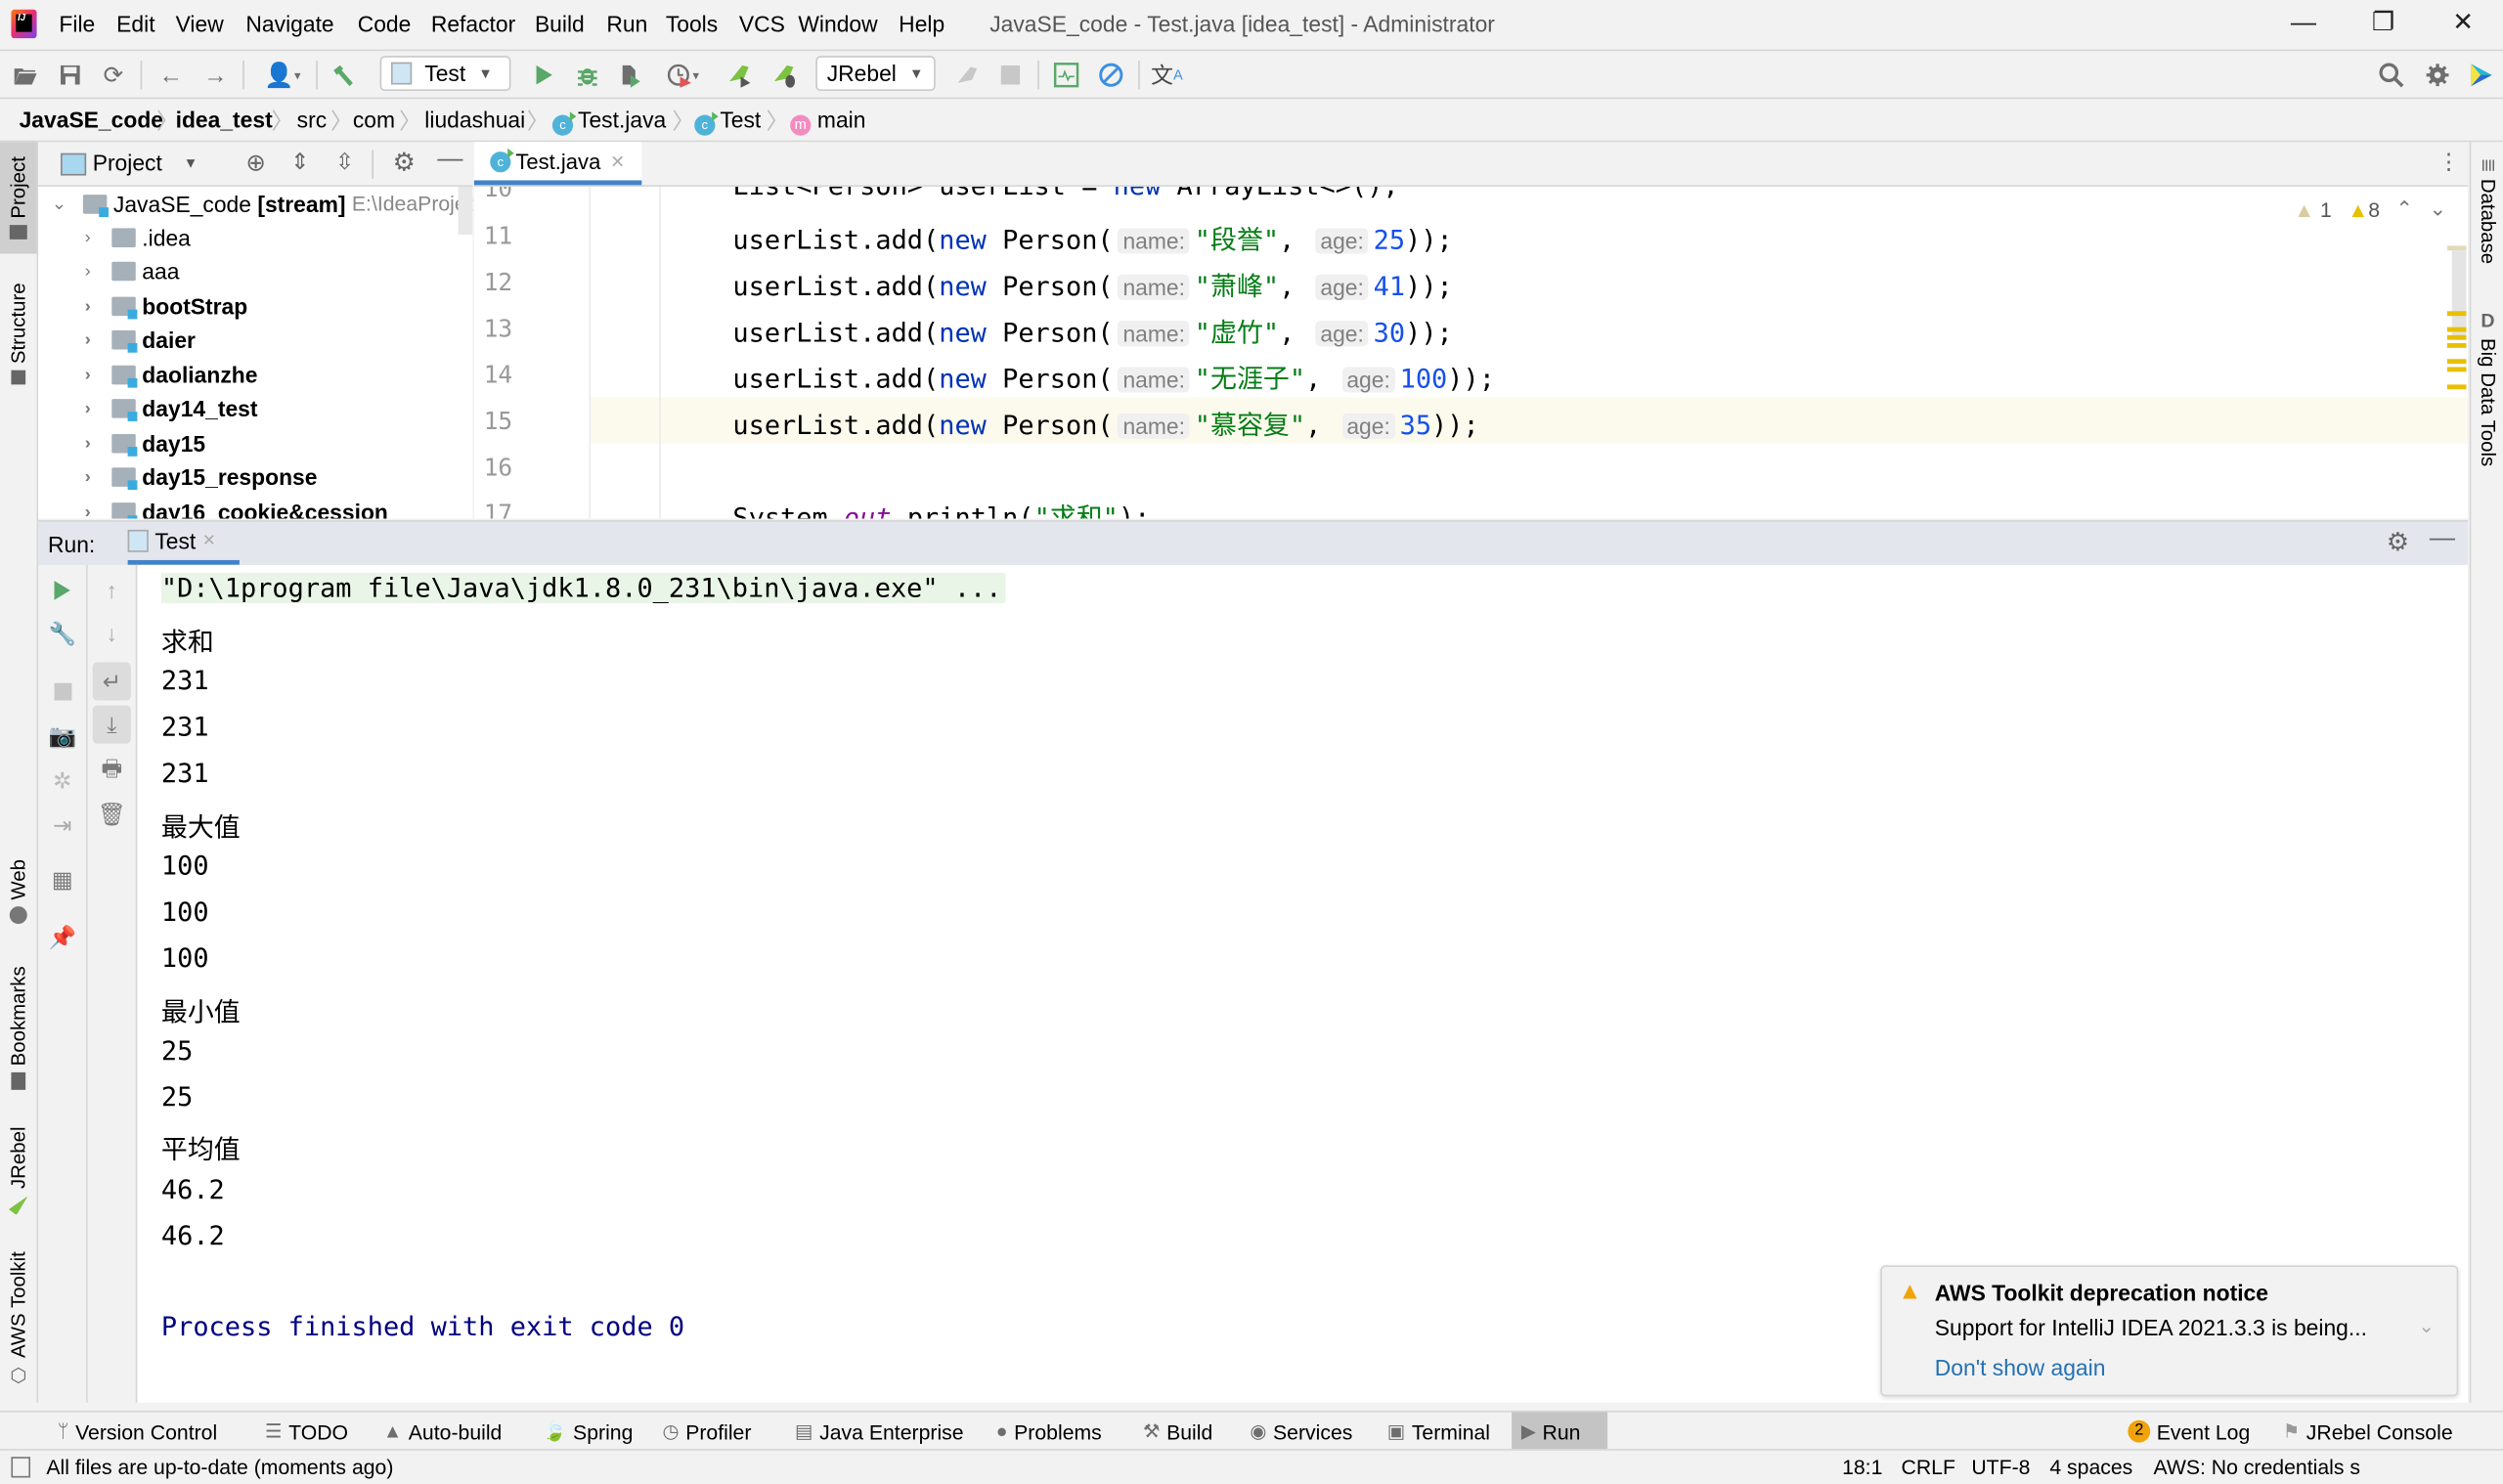 This screenshot has width=2503, height=1484. Describe the element at coordinates (112, 814) in the screenshot. I see `trash-icon: 🗑` at that location.